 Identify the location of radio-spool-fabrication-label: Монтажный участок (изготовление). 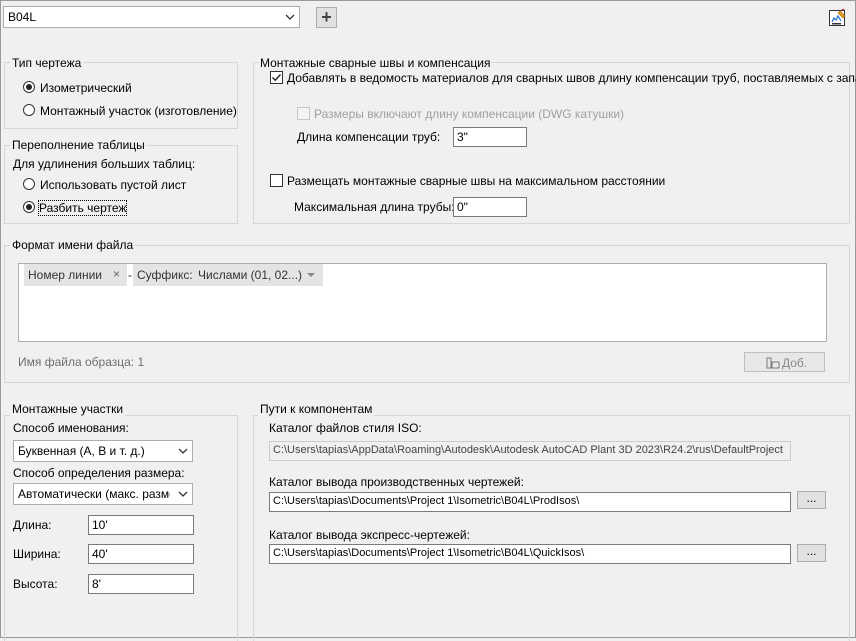
(138, 111).